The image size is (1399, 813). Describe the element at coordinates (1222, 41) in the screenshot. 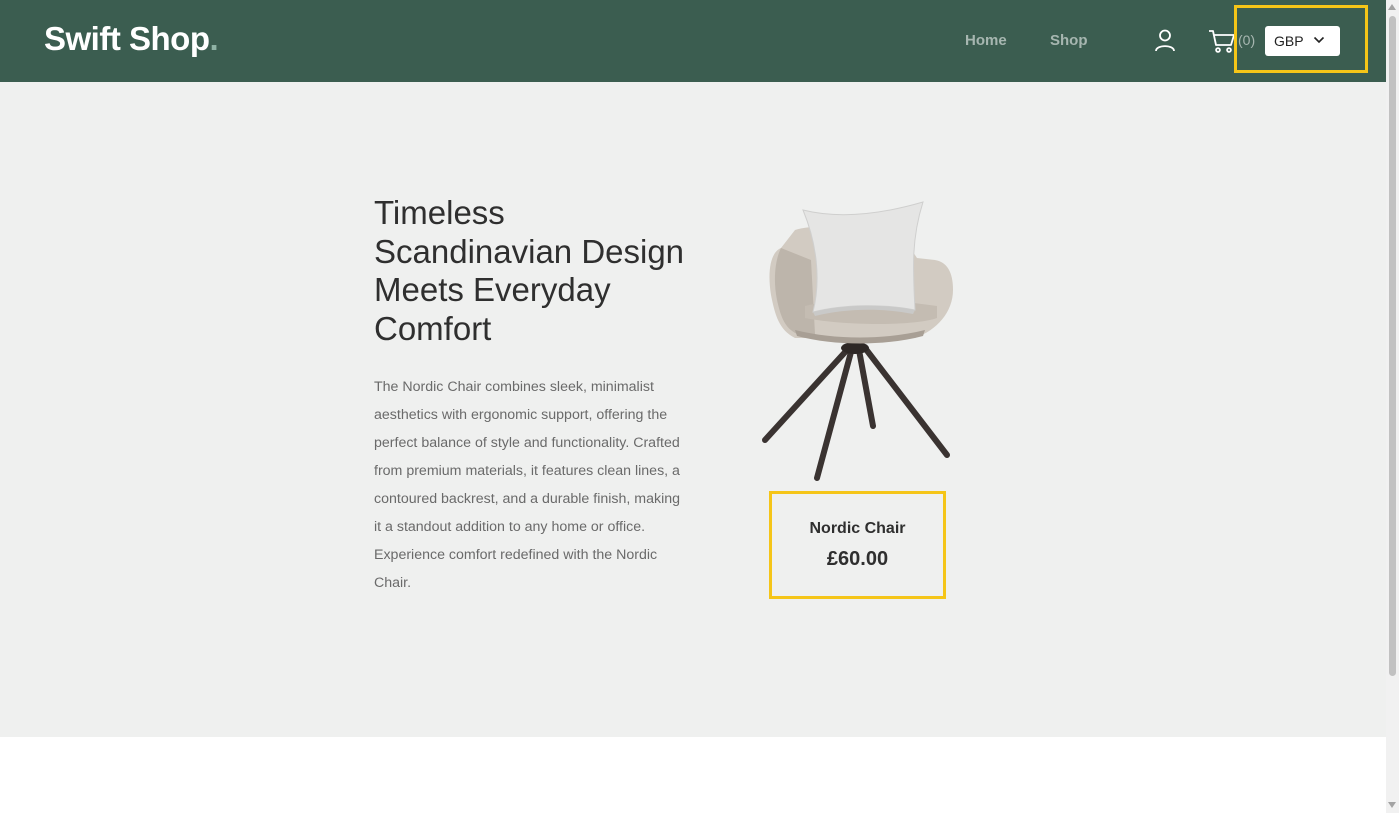

I see `cart-icon` at that location.